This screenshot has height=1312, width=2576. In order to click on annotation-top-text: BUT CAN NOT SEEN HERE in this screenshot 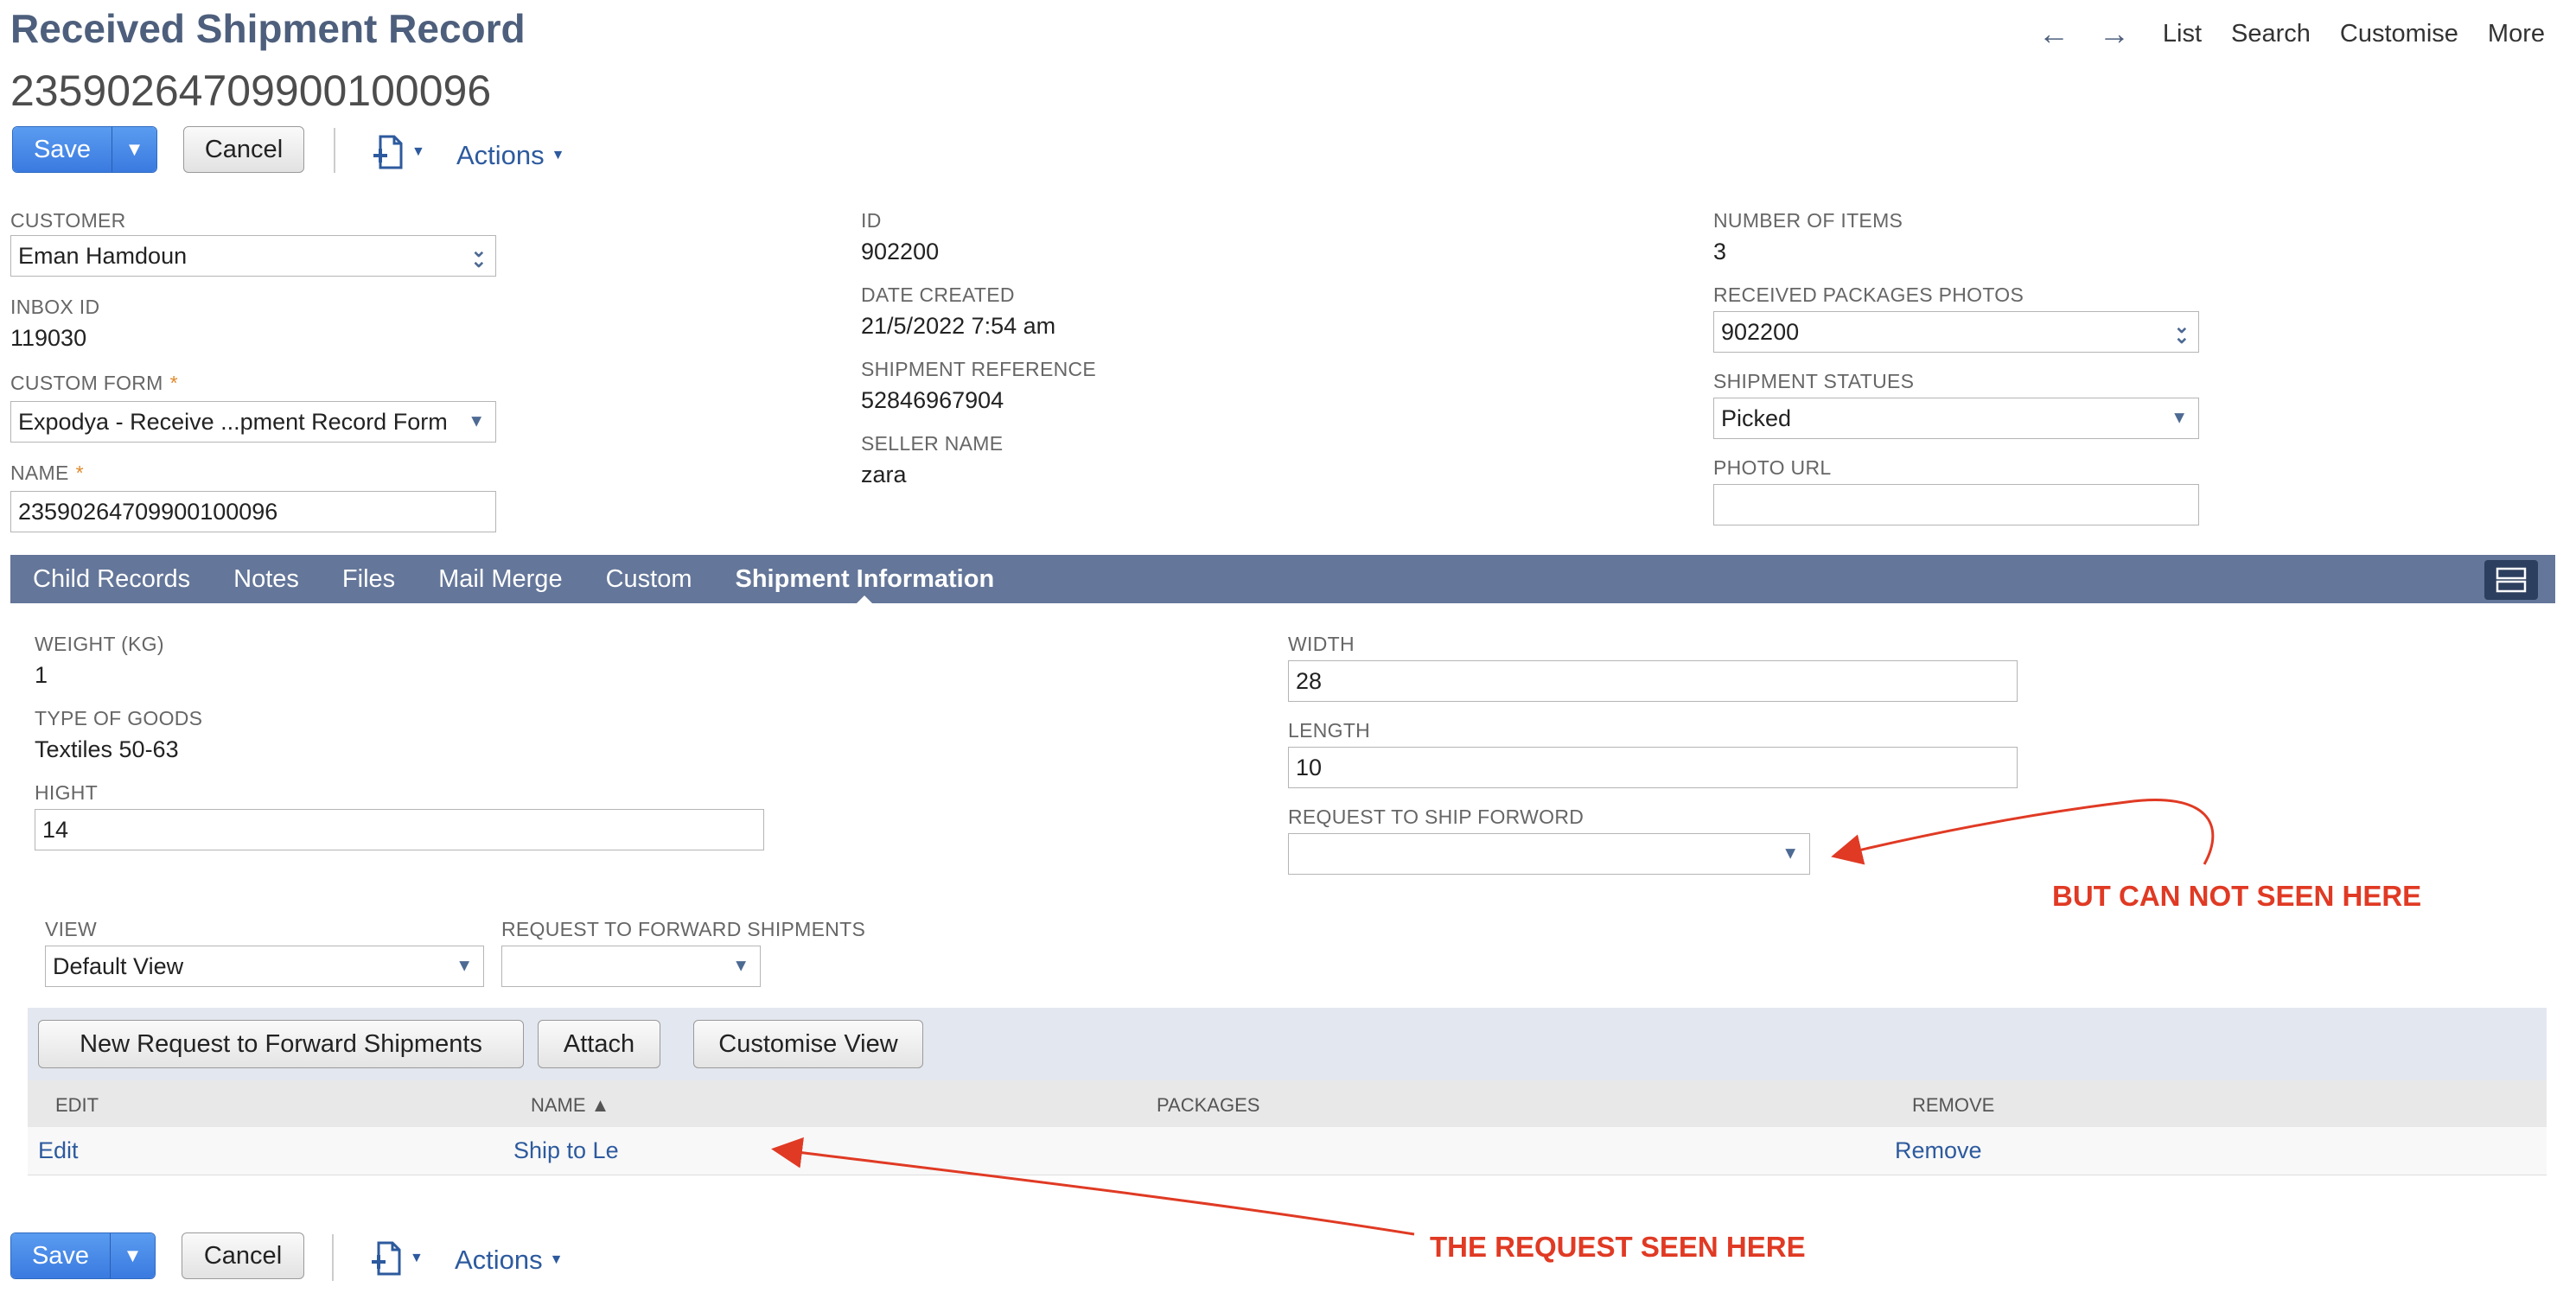, I will do `click(2237, 896)`.